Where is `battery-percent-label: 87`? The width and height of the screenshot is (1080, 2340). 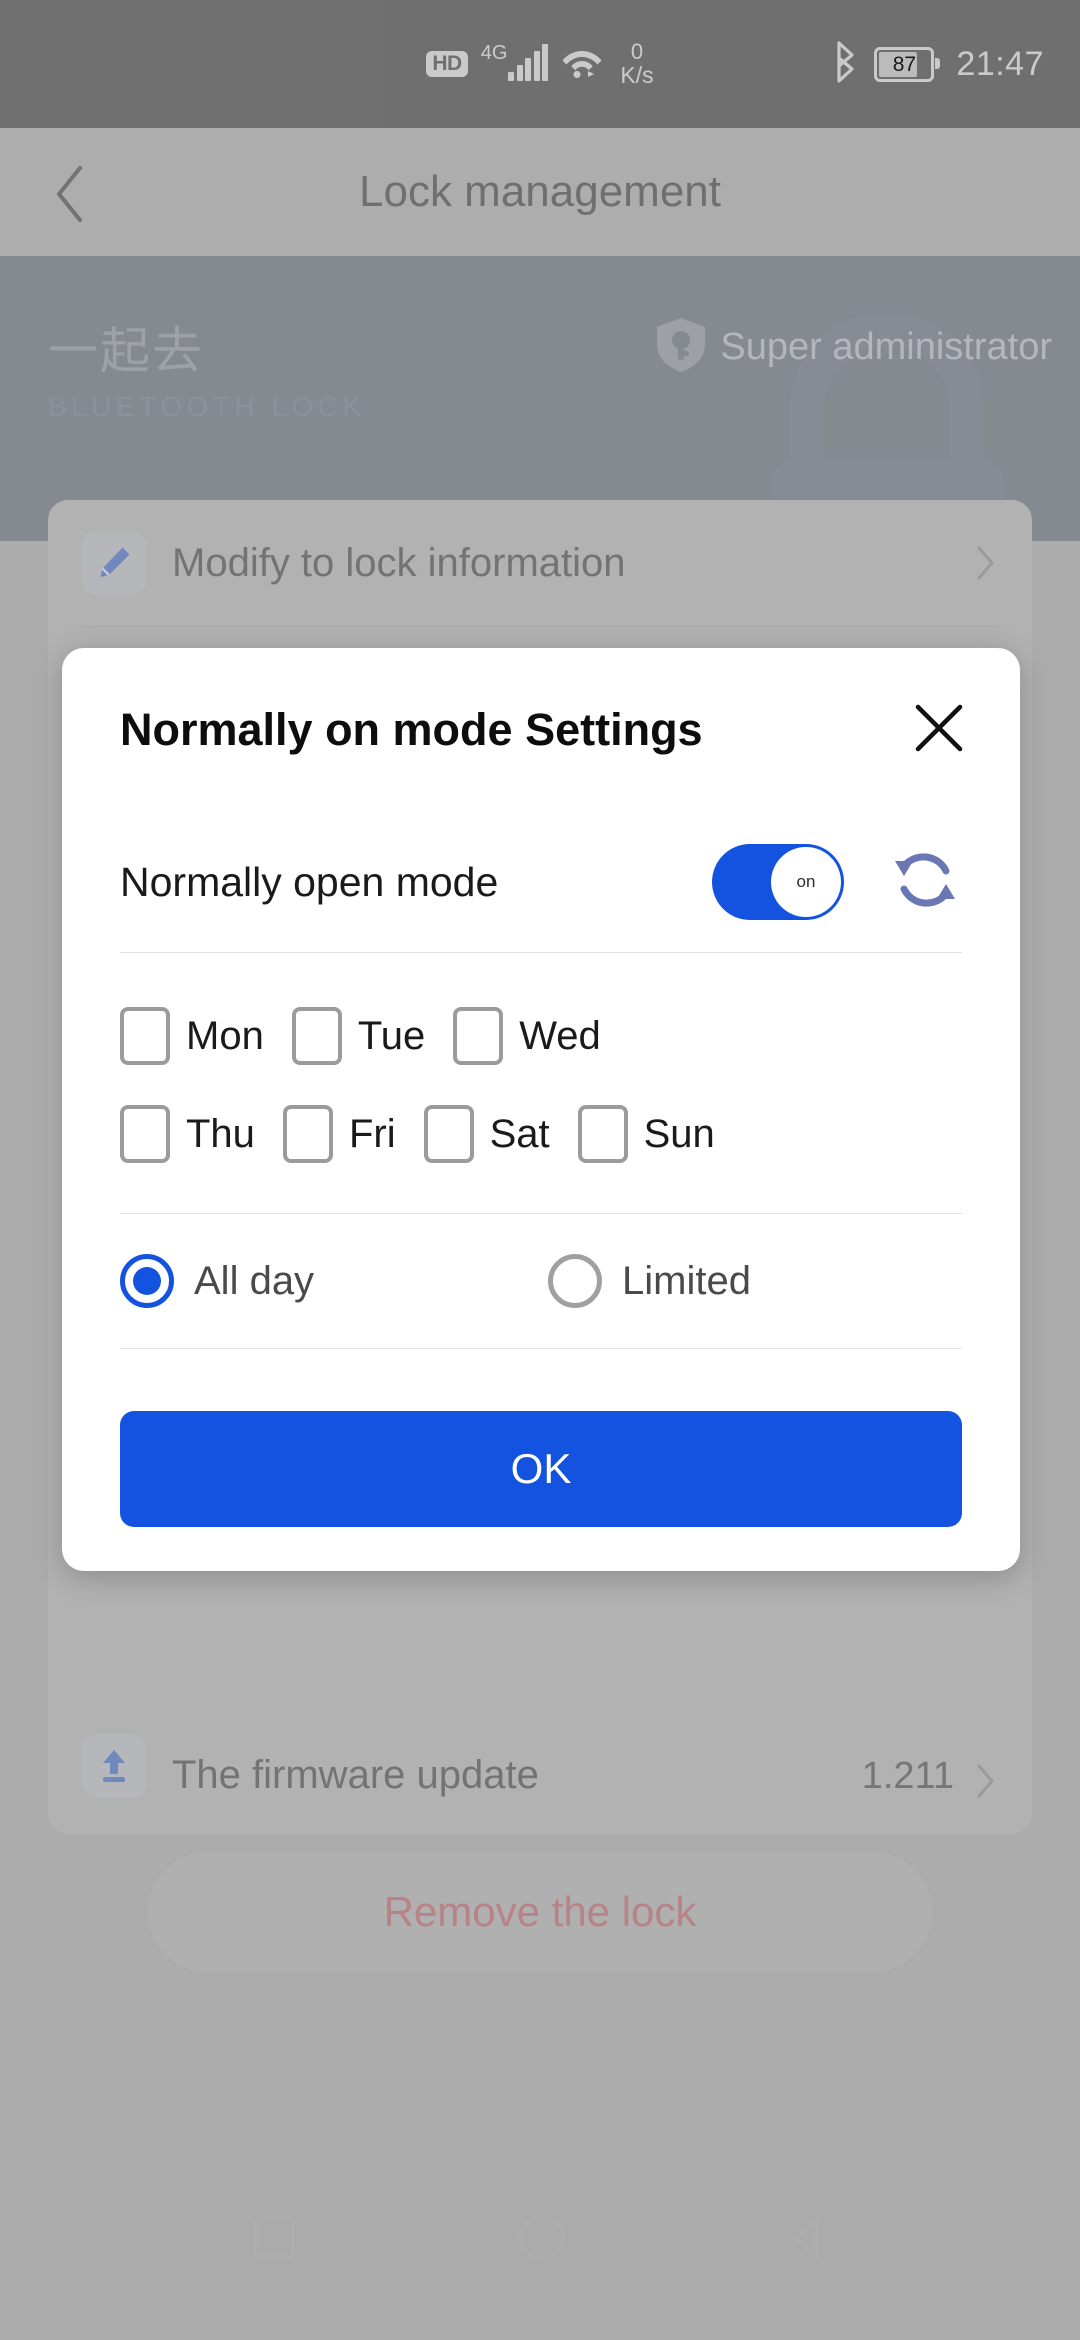
battery-percent-label: 87 is located at coordinates (904, 64).